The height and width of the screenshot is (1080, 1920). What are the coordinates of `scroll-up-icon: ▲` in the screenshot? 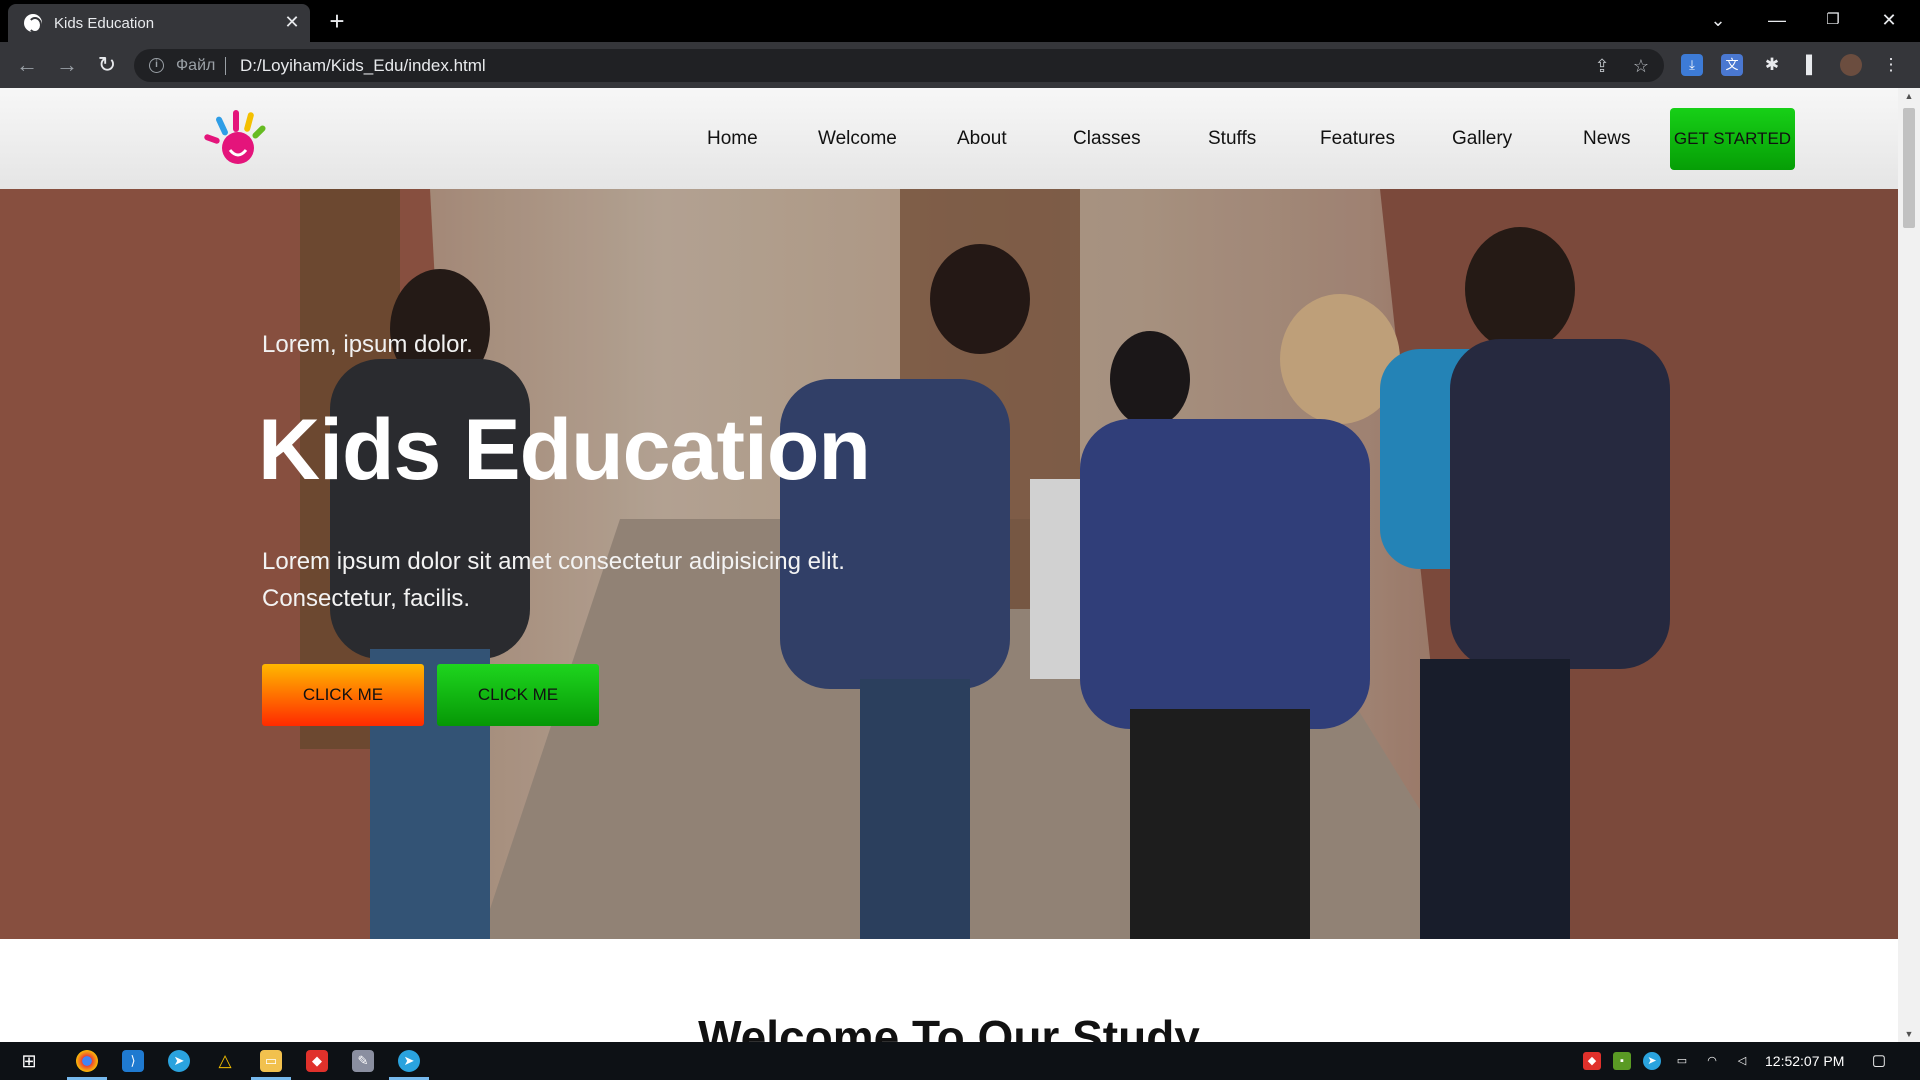 It's located at (1909, 96).